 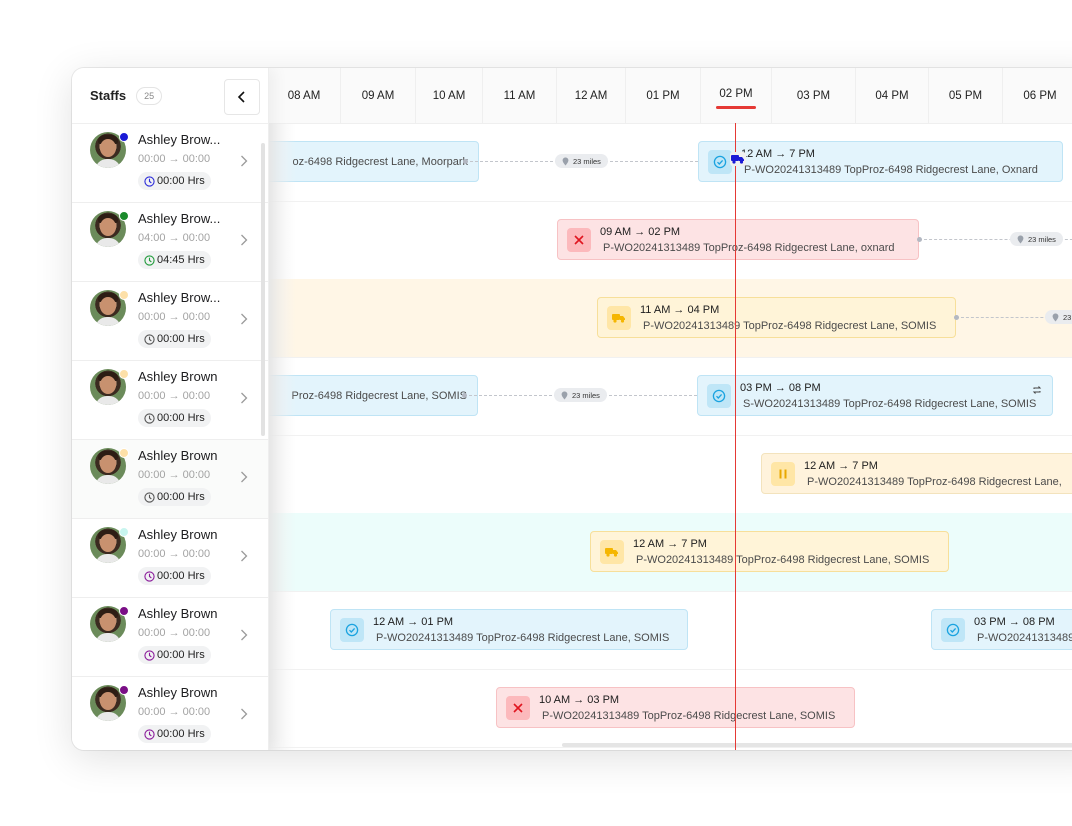 What do you see at coordinates (379, 396) in the screenshot?
I see `job-address: Proz-6498 Ridgecrest Lane, SOMIS` at bounding box center [379, 396].